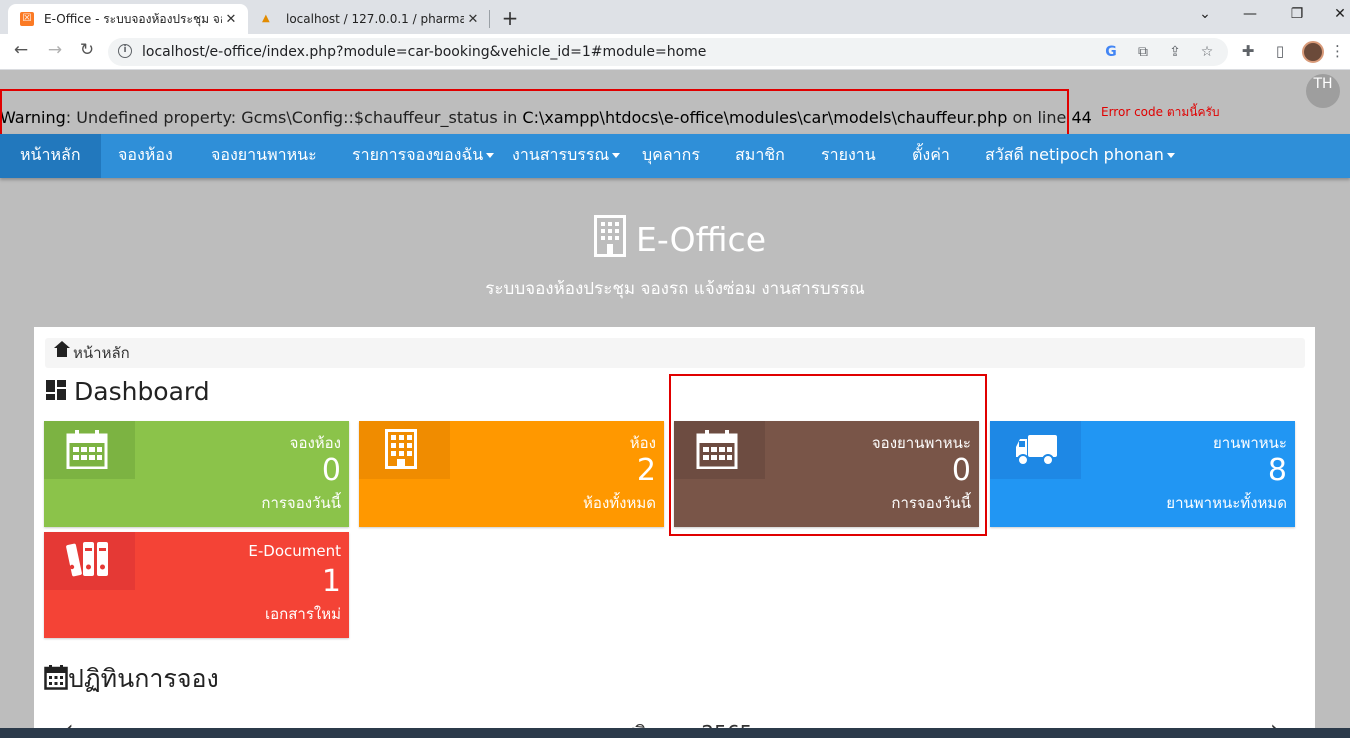  Describe the element at coordinates (675, 733) in the screenshot. I see `os-taskbar` at that location.